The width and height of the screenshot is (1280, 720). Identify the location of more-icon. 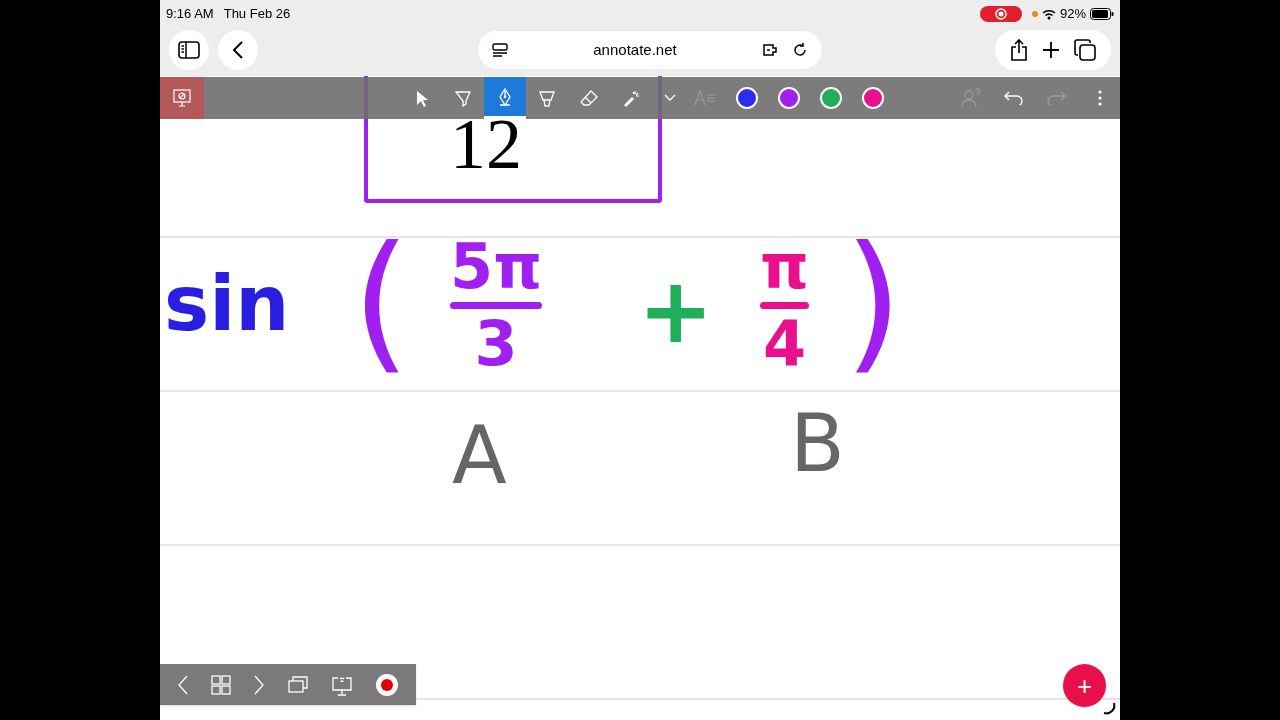
(1100, 98).